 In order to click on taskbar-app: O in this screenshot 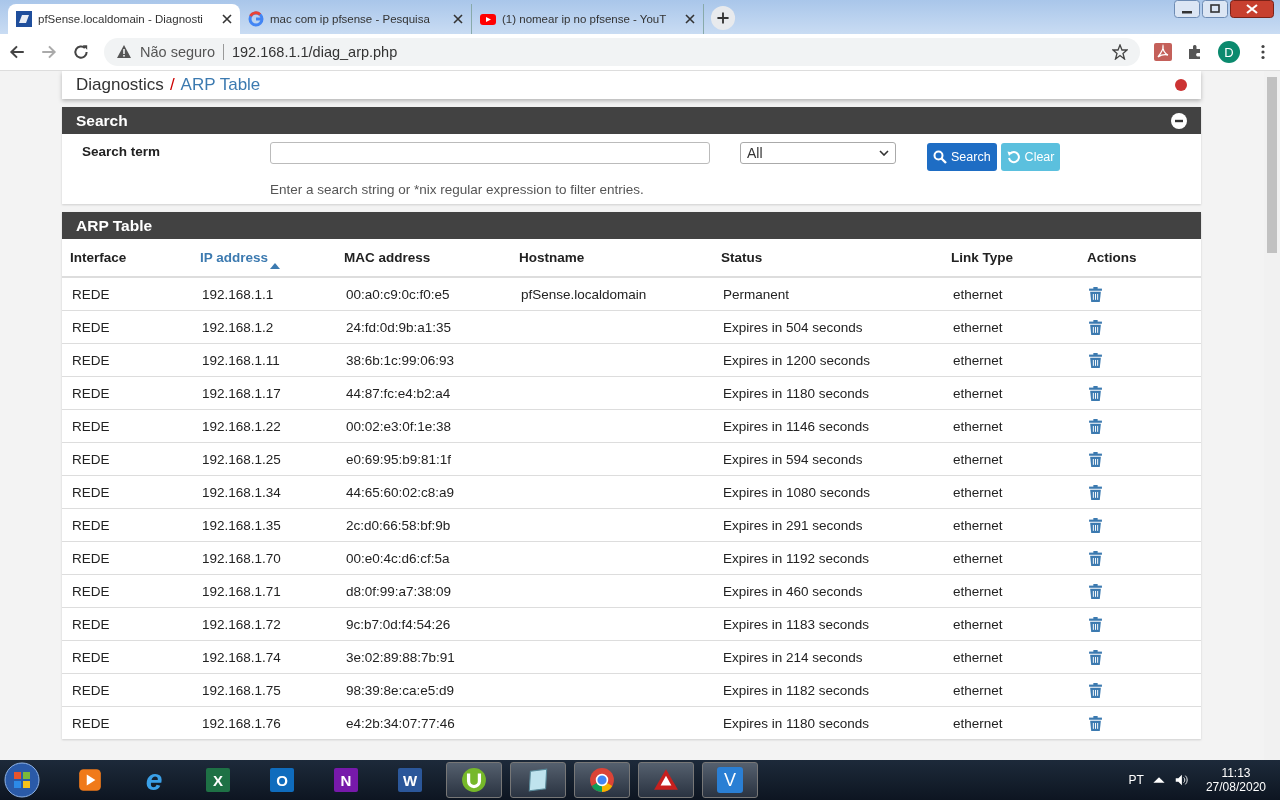, I will do `click(282, 780)`.